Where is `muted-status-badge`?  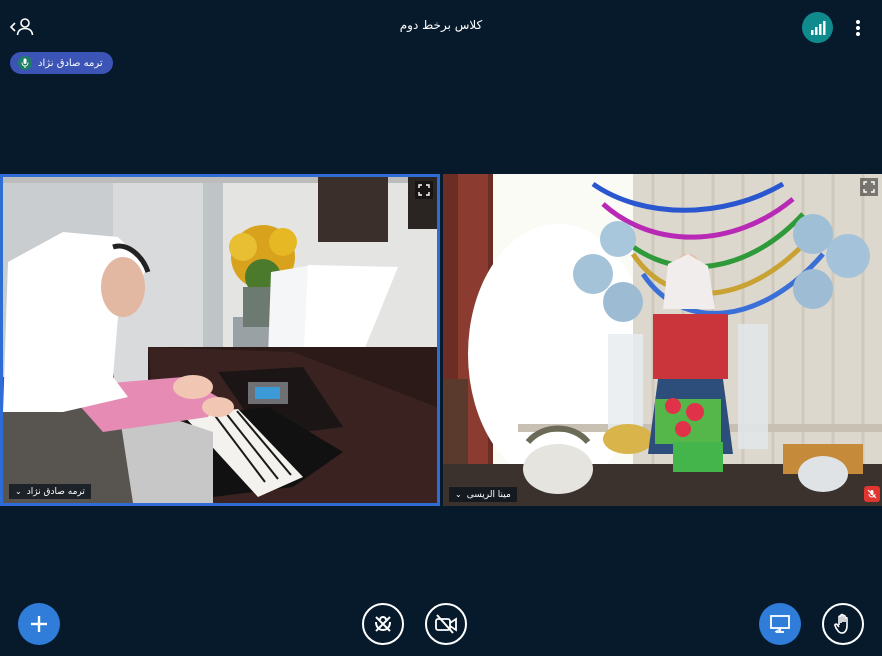 muted-status-badge is located at coordinates (872, 494).